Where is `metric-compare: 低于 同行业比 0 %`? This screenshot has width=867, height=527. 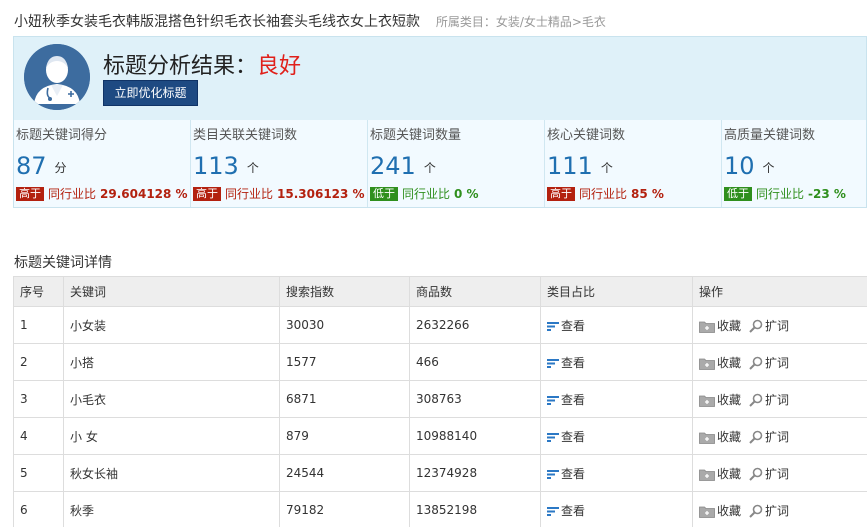
metric-compare: 低于 同行业比 0 % is located at coordinates (424, 193).